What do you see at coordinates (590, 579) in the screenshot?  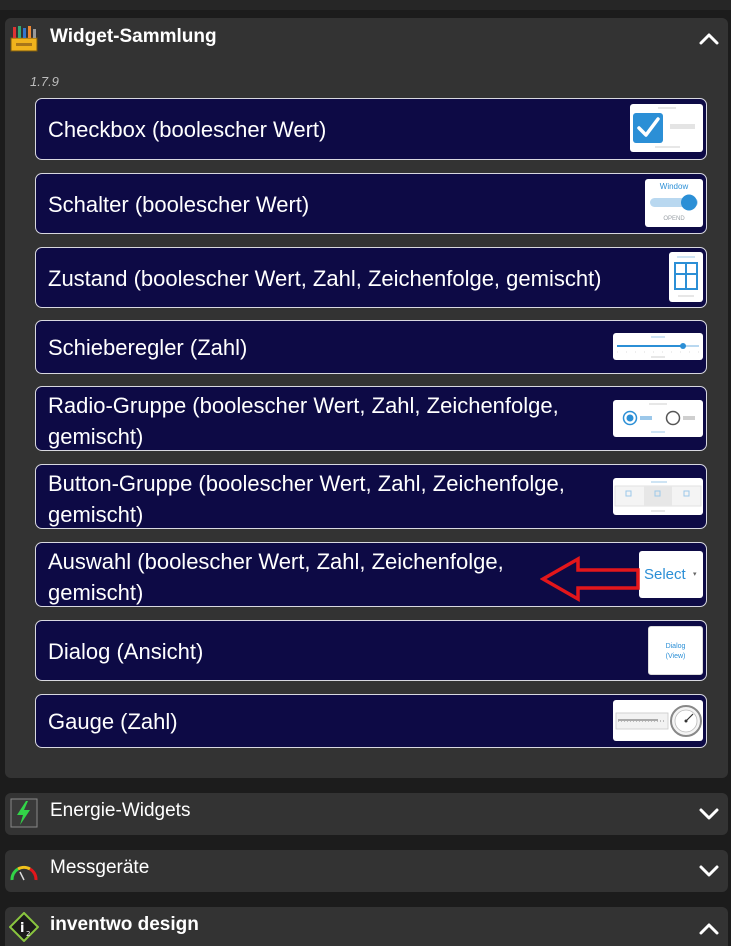 I see `red-arrow-annotation-icon` at bounding box center [590, 579].